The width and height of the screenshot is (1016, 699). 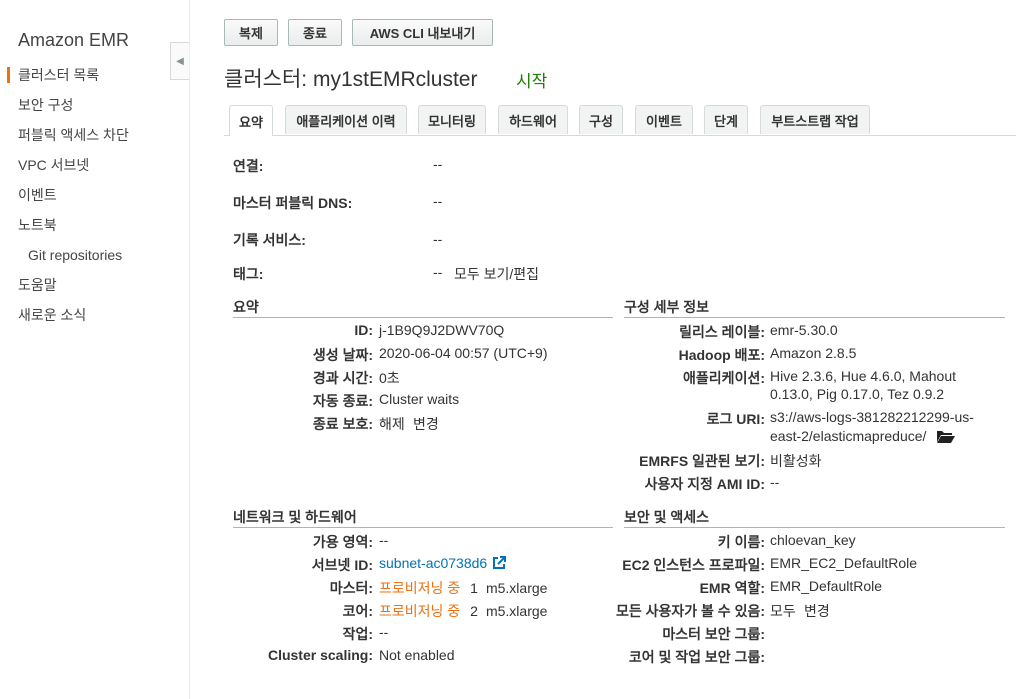 What do you see at coordinates (463, 611) in the screenshot?
I see `core-value: 프로비저닝 중 2 m5.xlarge` at bounding box center [463, 611].